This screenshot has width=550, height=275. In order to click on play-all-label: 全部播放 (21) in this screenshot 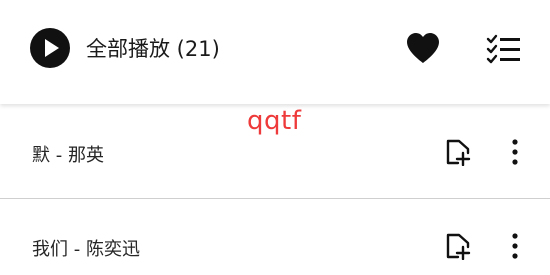, I will do `click(153, 49)`.